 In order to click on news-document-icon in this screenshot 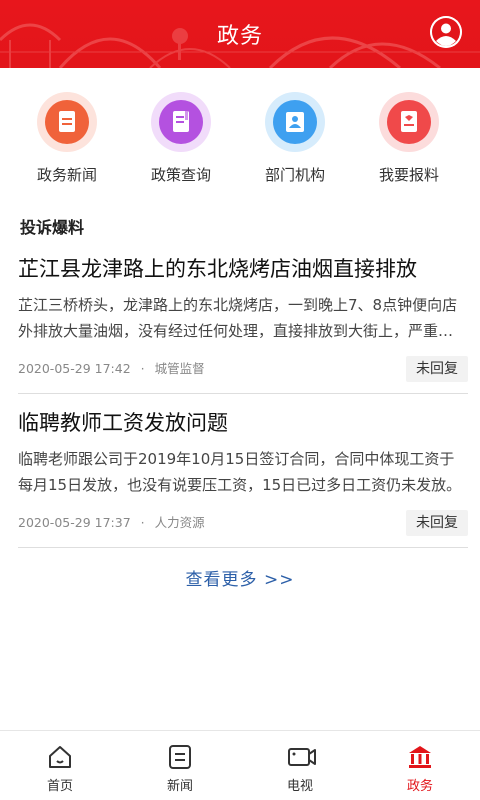, I will do `click(67, 121)`.